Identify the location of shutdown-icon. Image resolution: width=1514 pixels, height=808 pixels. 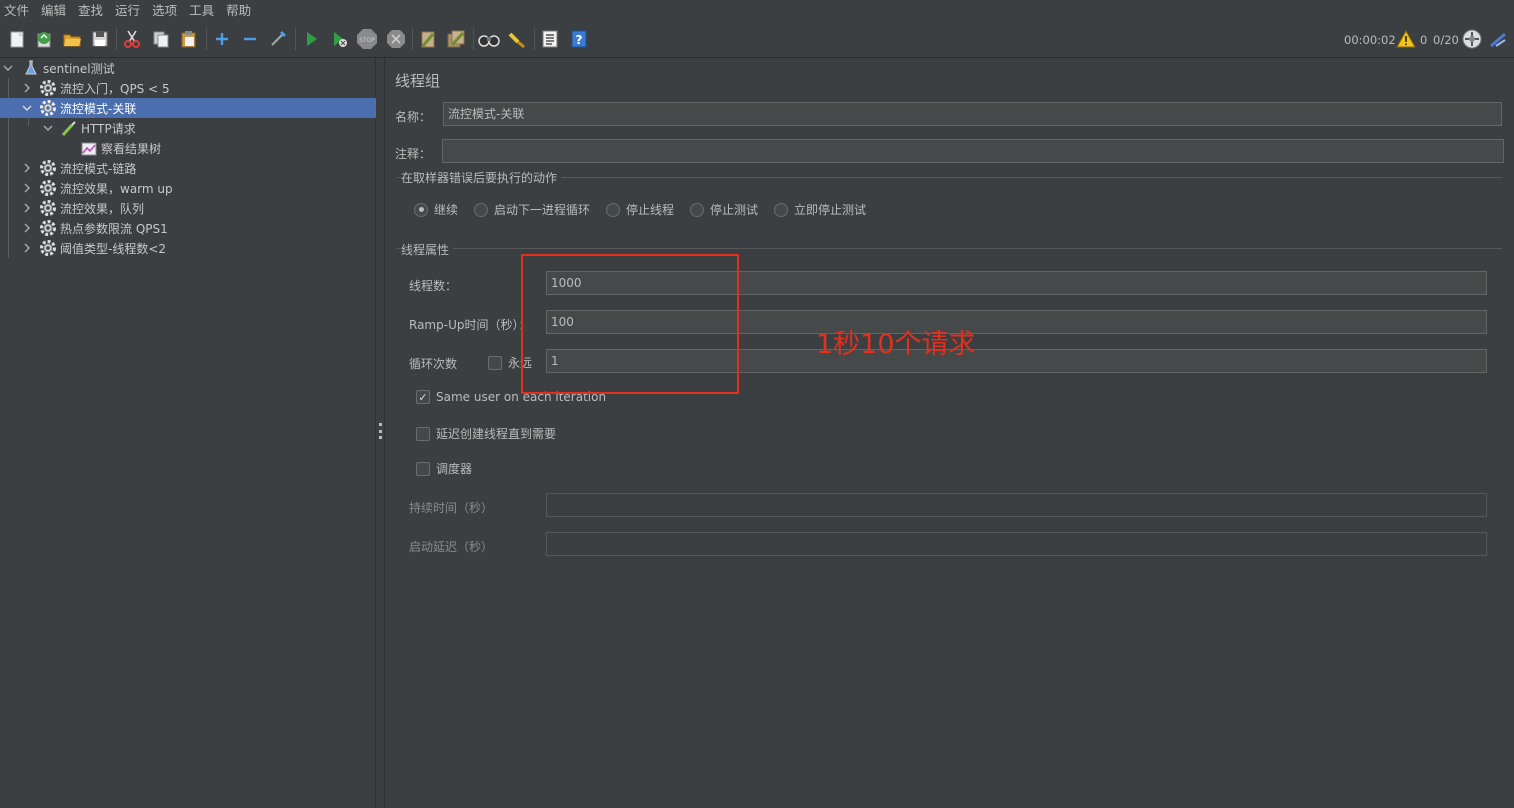
(396, 39).